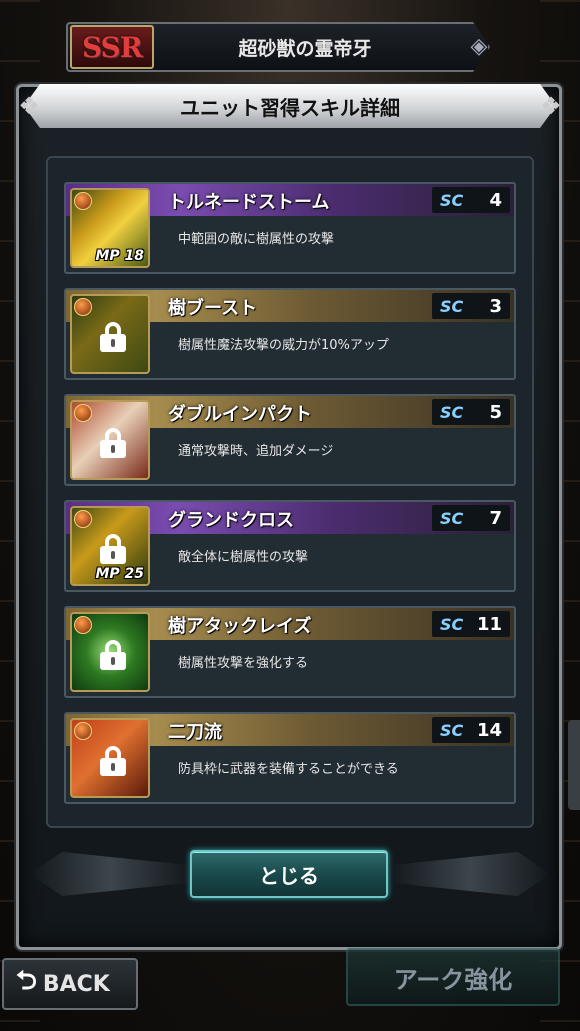 This screenshot has height=1031, width=580. I want to click on skill-cost-box: SC 5, so click(471, 412).